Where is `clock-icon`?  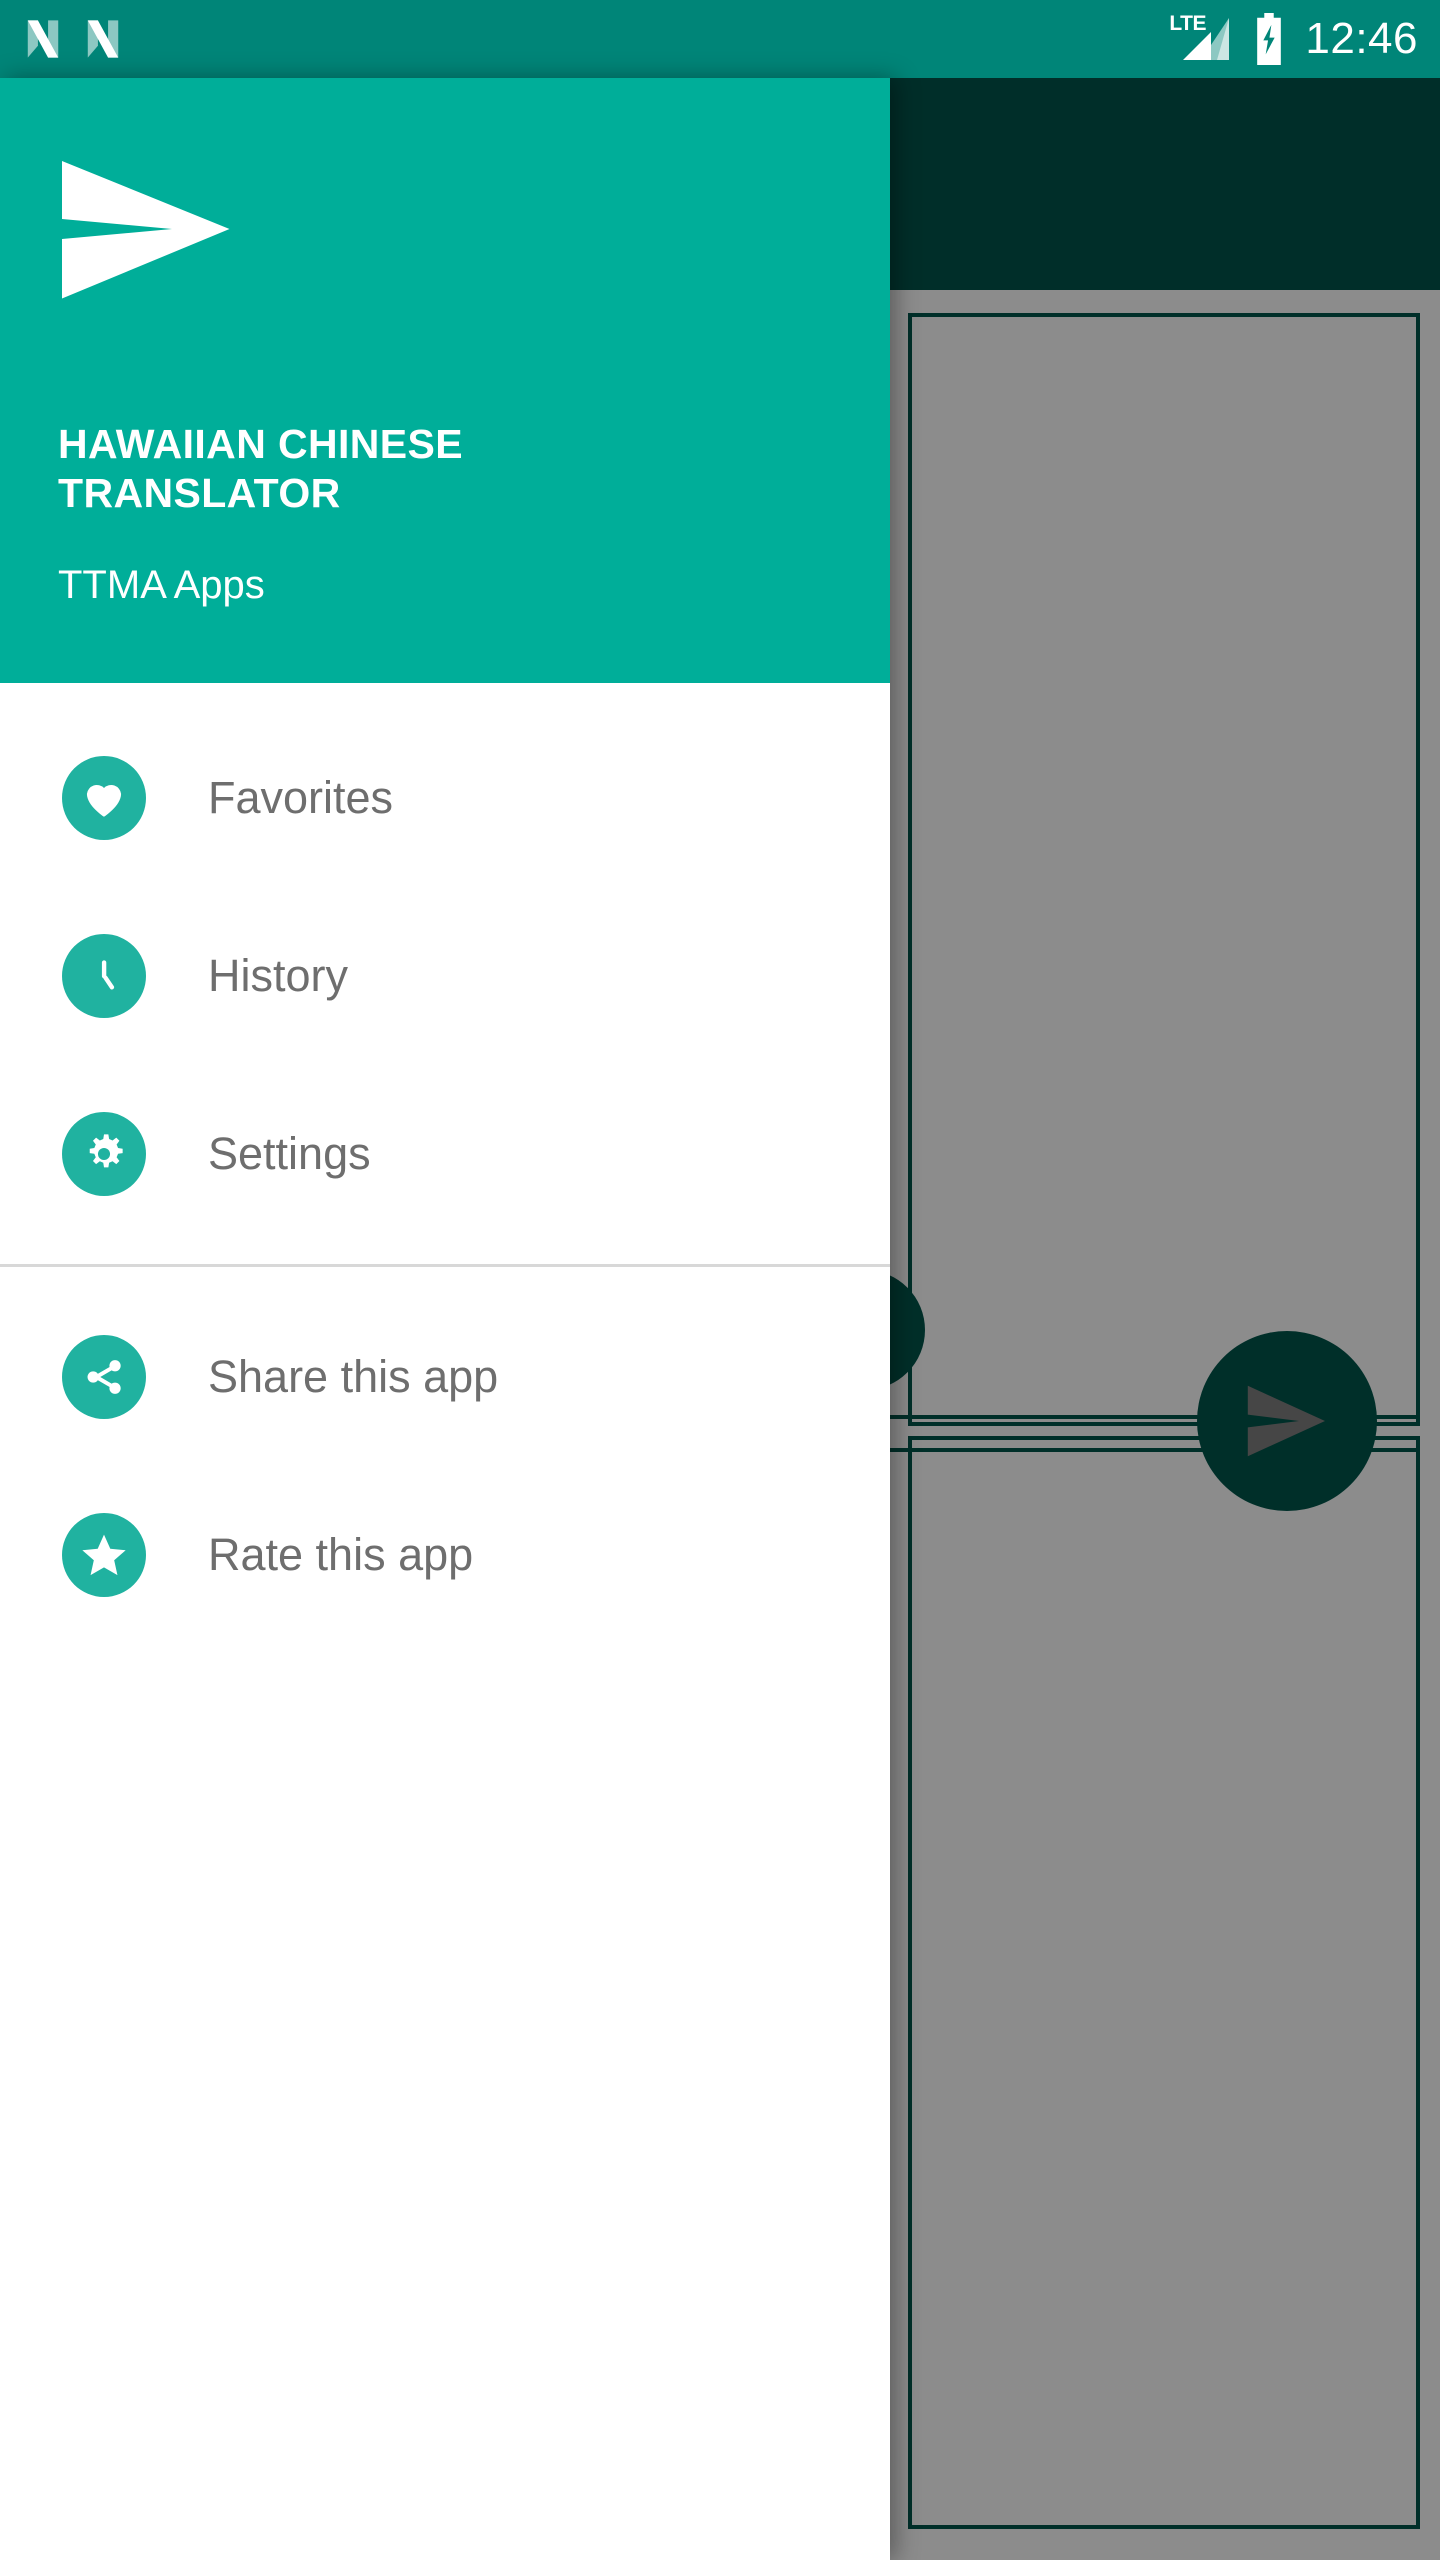
clock-icon is located at coordinates (104, 976).